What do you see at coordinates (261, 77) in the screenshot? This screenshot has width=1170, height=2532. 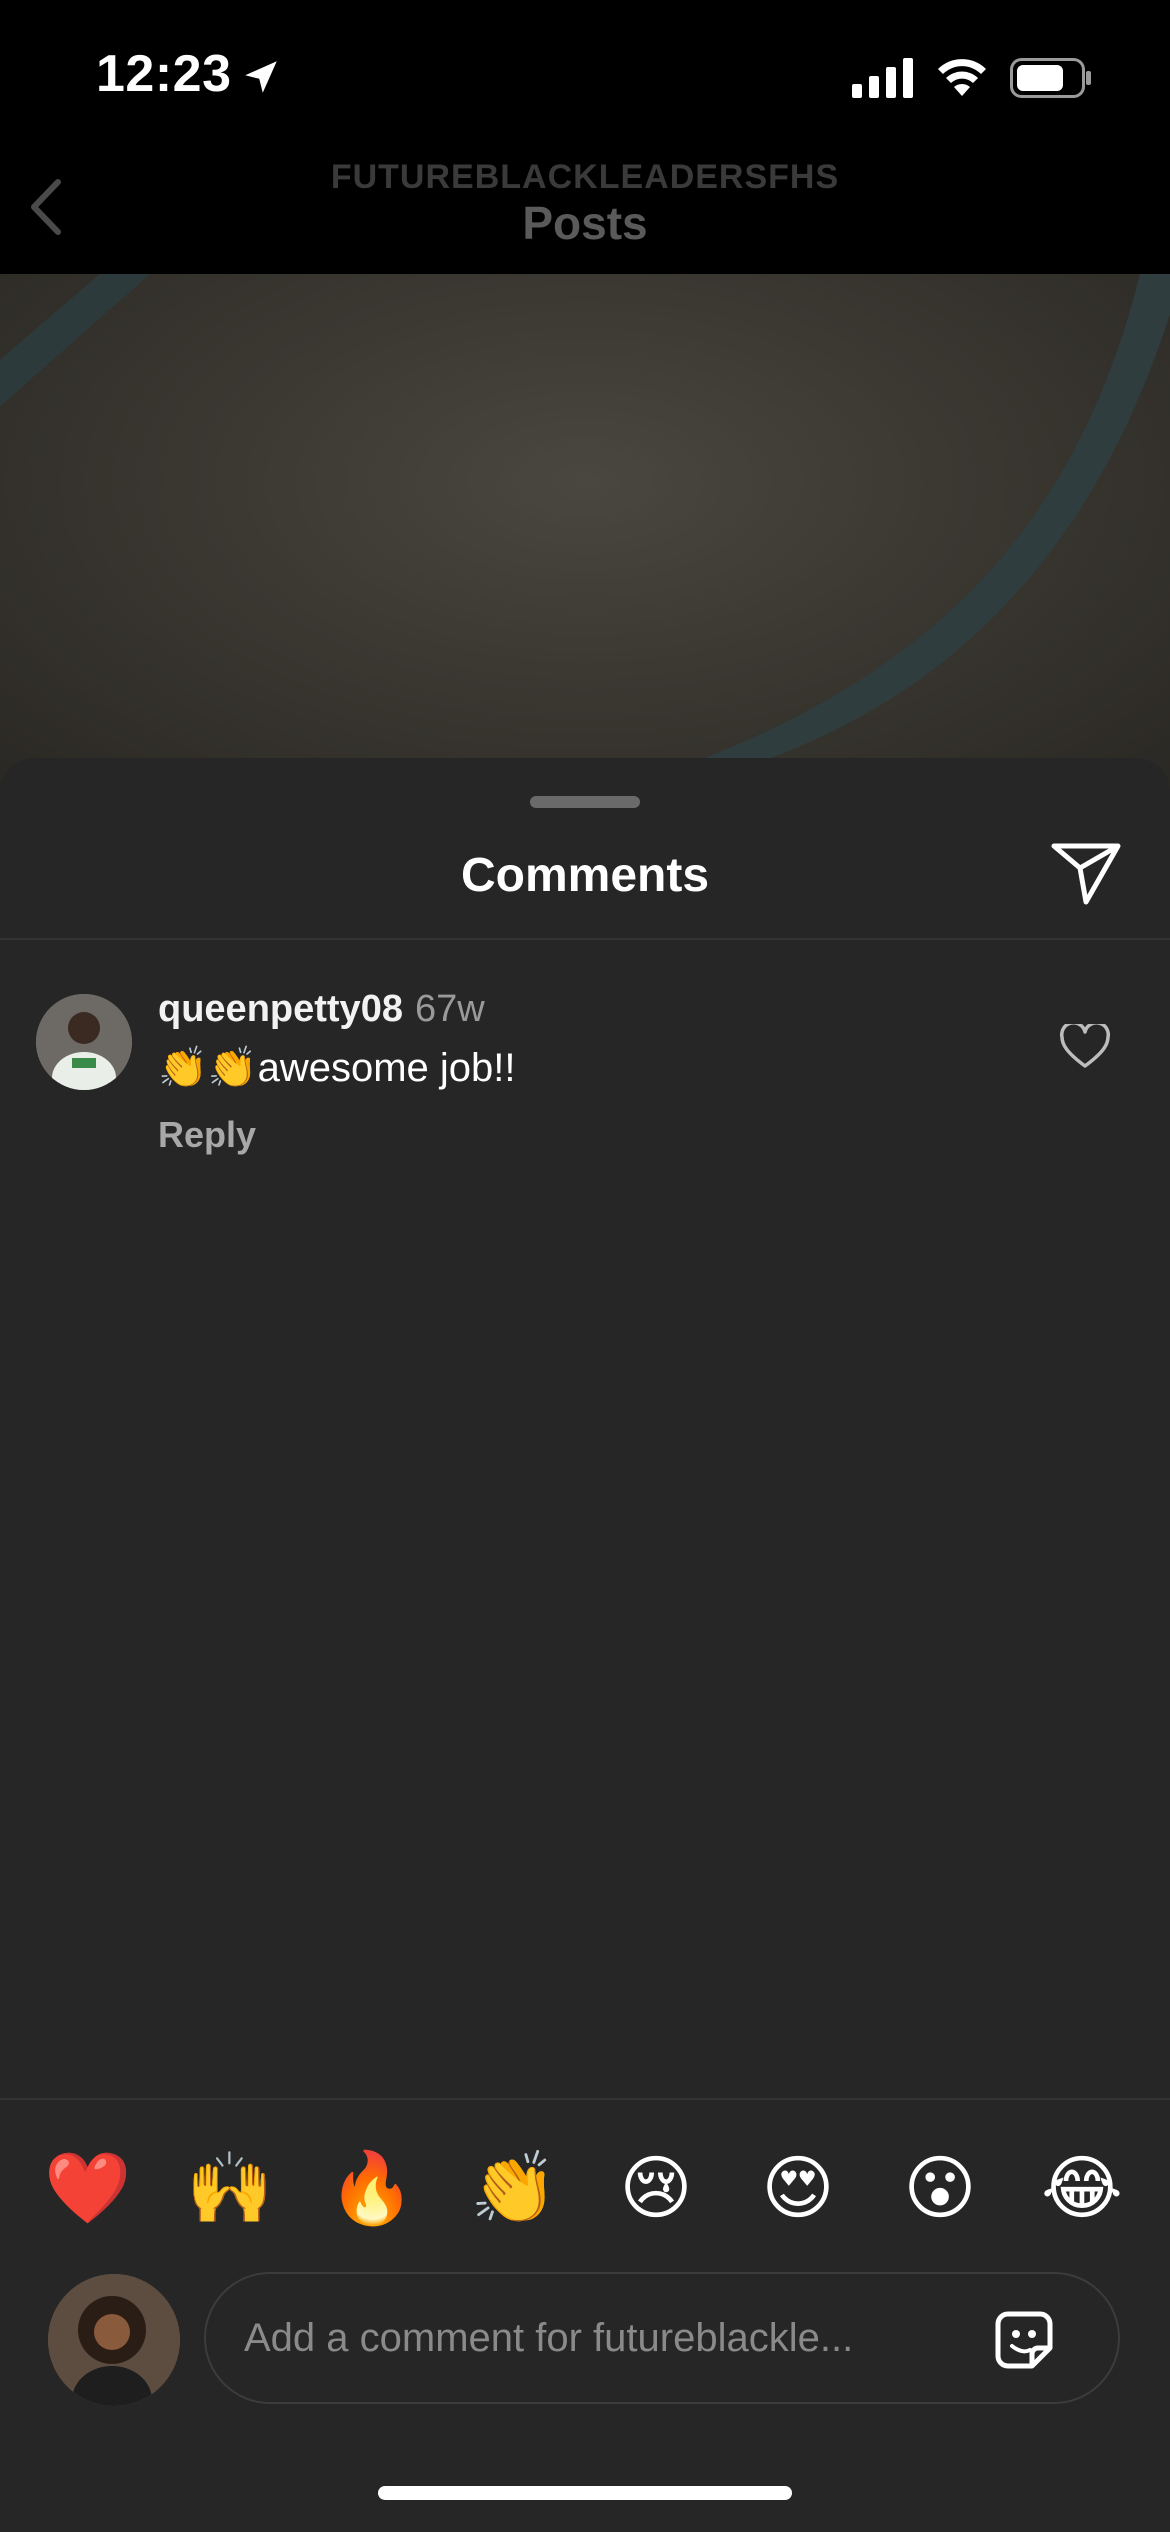 I see `location-arrow-icon` at bounding box center [261, 77].